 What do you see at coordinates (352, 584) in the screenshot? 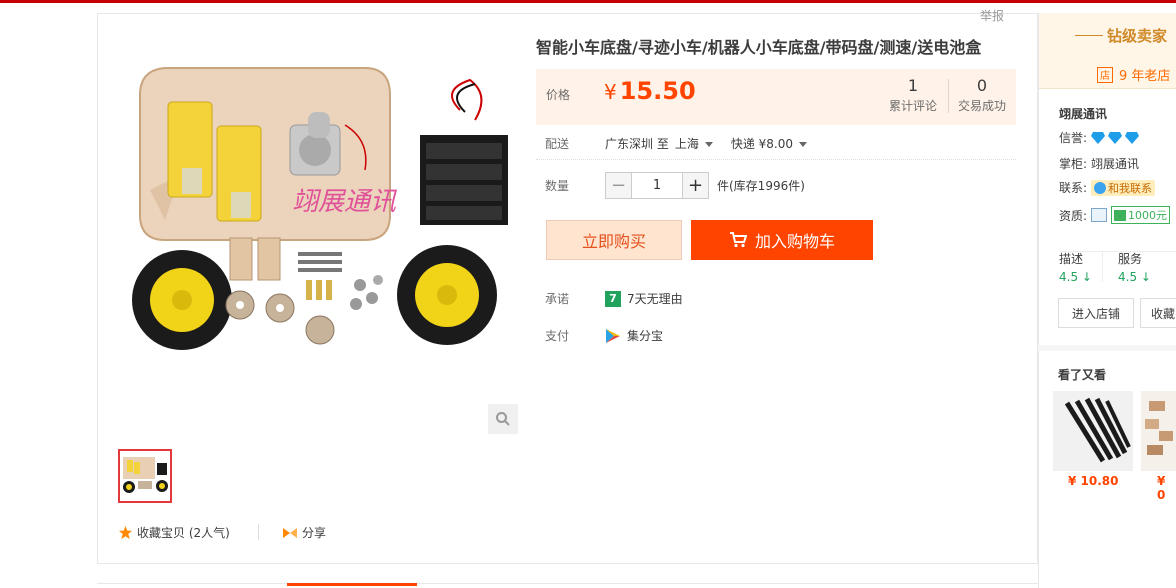
I see `active-tab-indicator` at bounding box center [352, 584].